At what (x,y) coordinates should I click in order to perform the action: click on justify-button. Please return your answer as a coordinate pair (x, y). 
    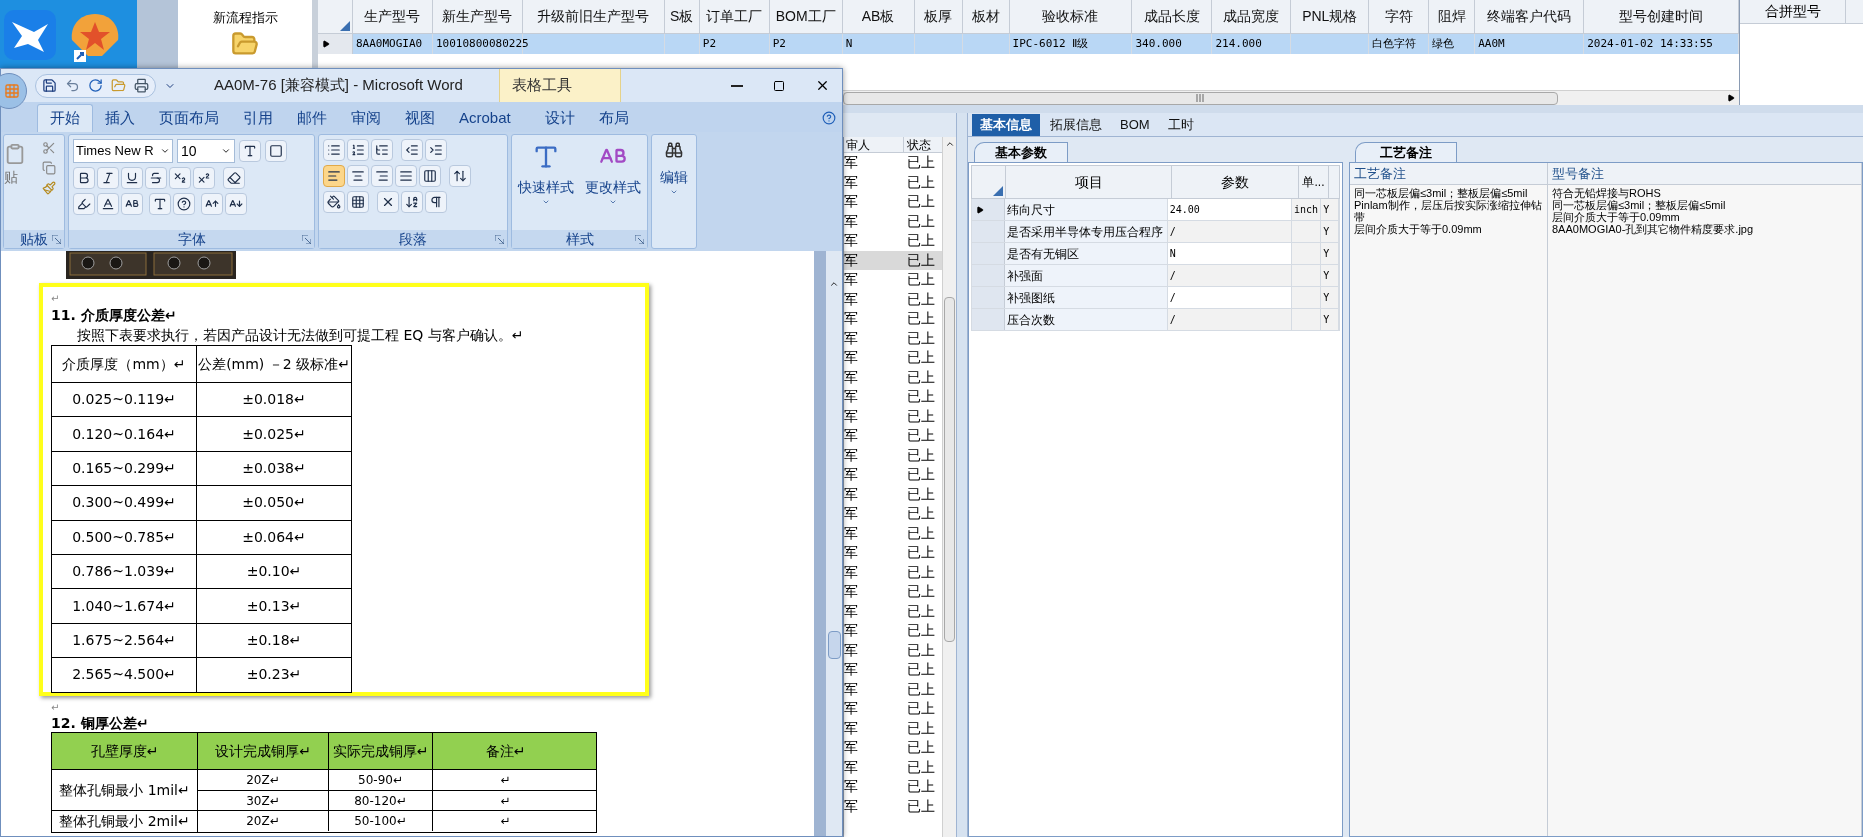
    Looking at the image, I should click on (406, 176).